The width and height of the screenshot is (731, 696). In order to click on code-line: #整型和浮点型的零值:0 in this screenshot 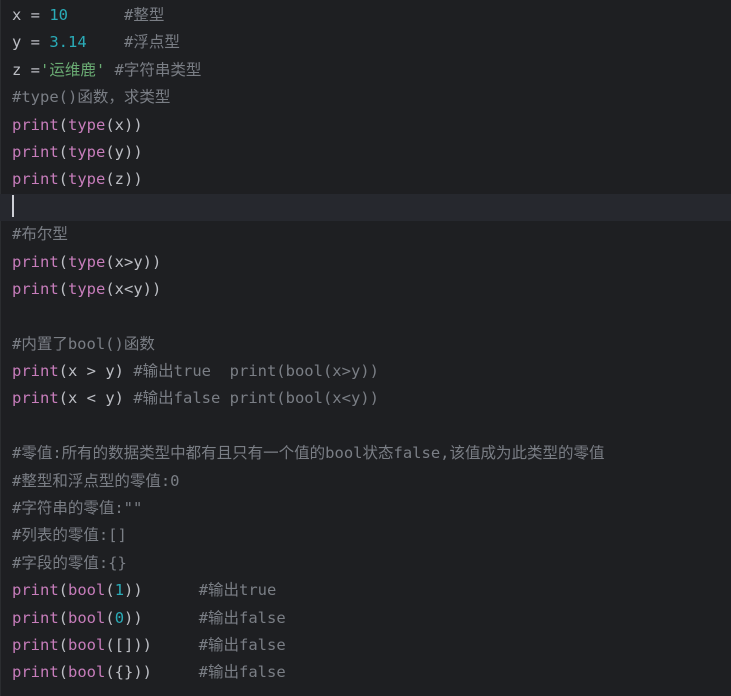, I will do `click(365, 481)`.